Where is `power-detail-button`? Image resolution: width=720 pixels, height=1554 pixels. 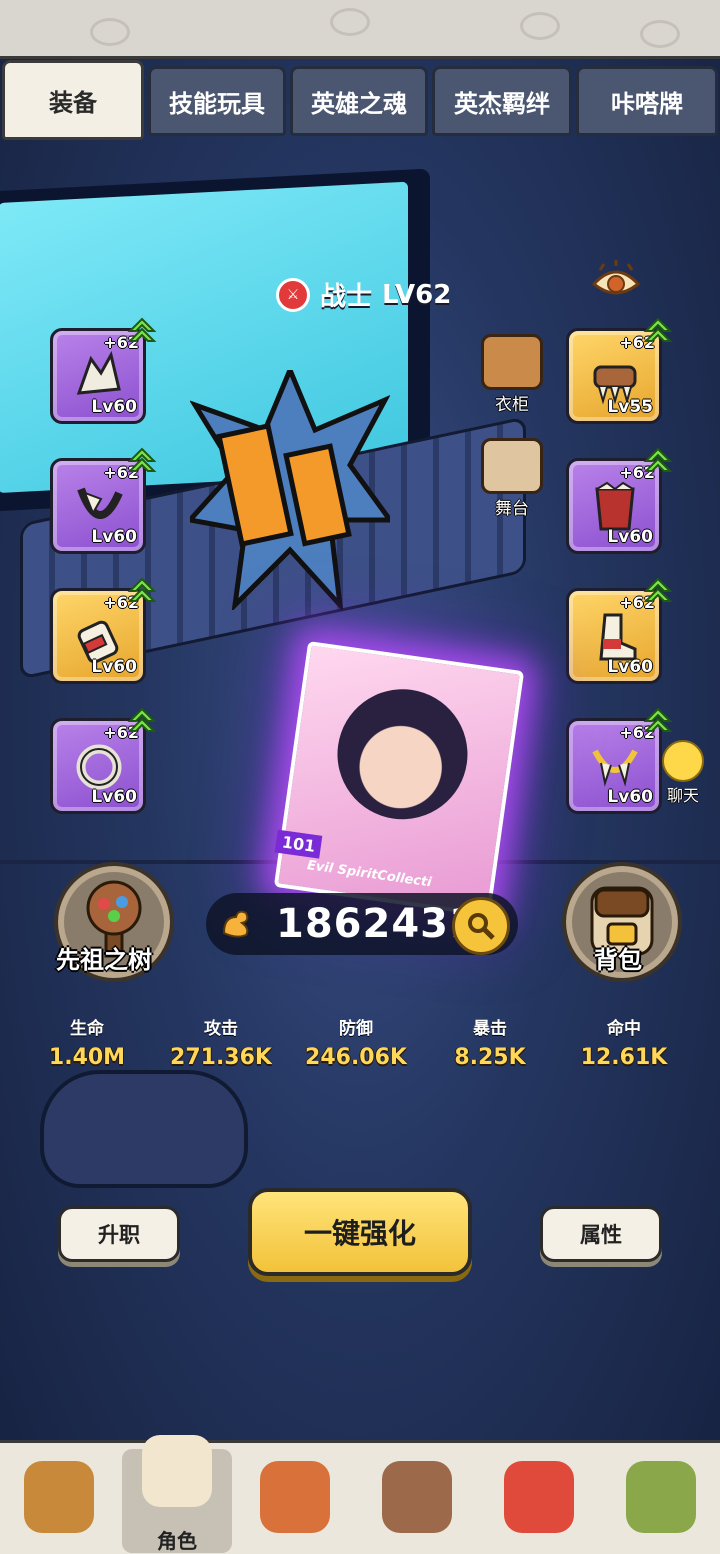
power-detail-button is located at coordinates (481, 926).